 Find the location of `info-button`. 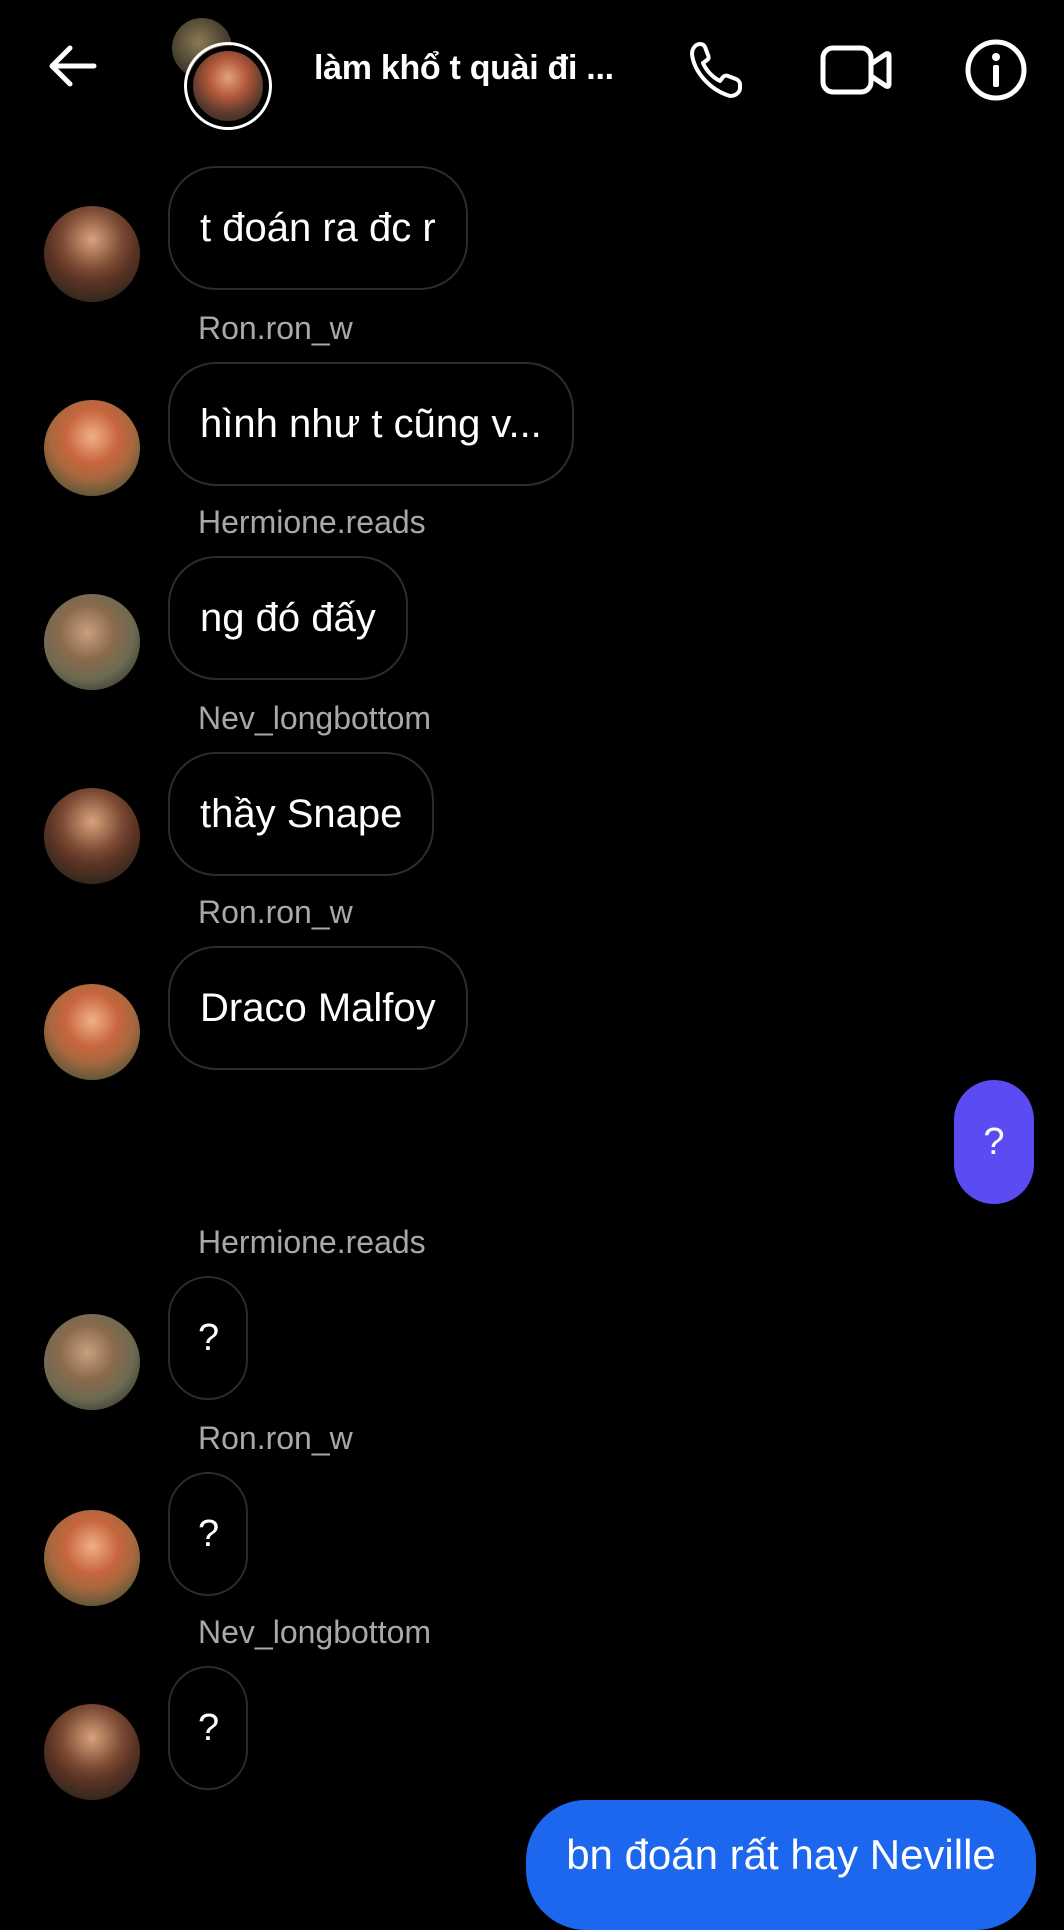

info-button is located at coordinates (996, 70).